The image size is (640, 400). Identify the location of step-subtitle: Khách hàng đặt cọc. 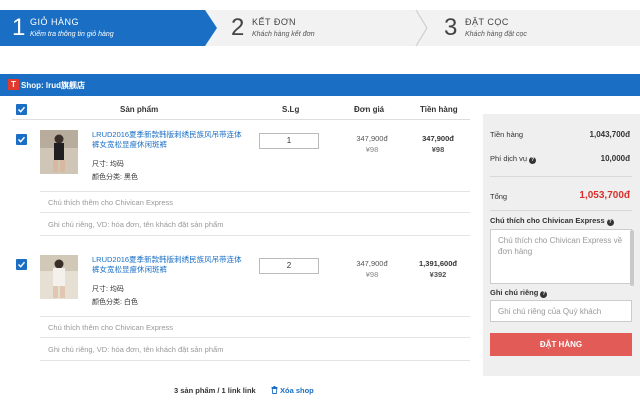
(496, 34).